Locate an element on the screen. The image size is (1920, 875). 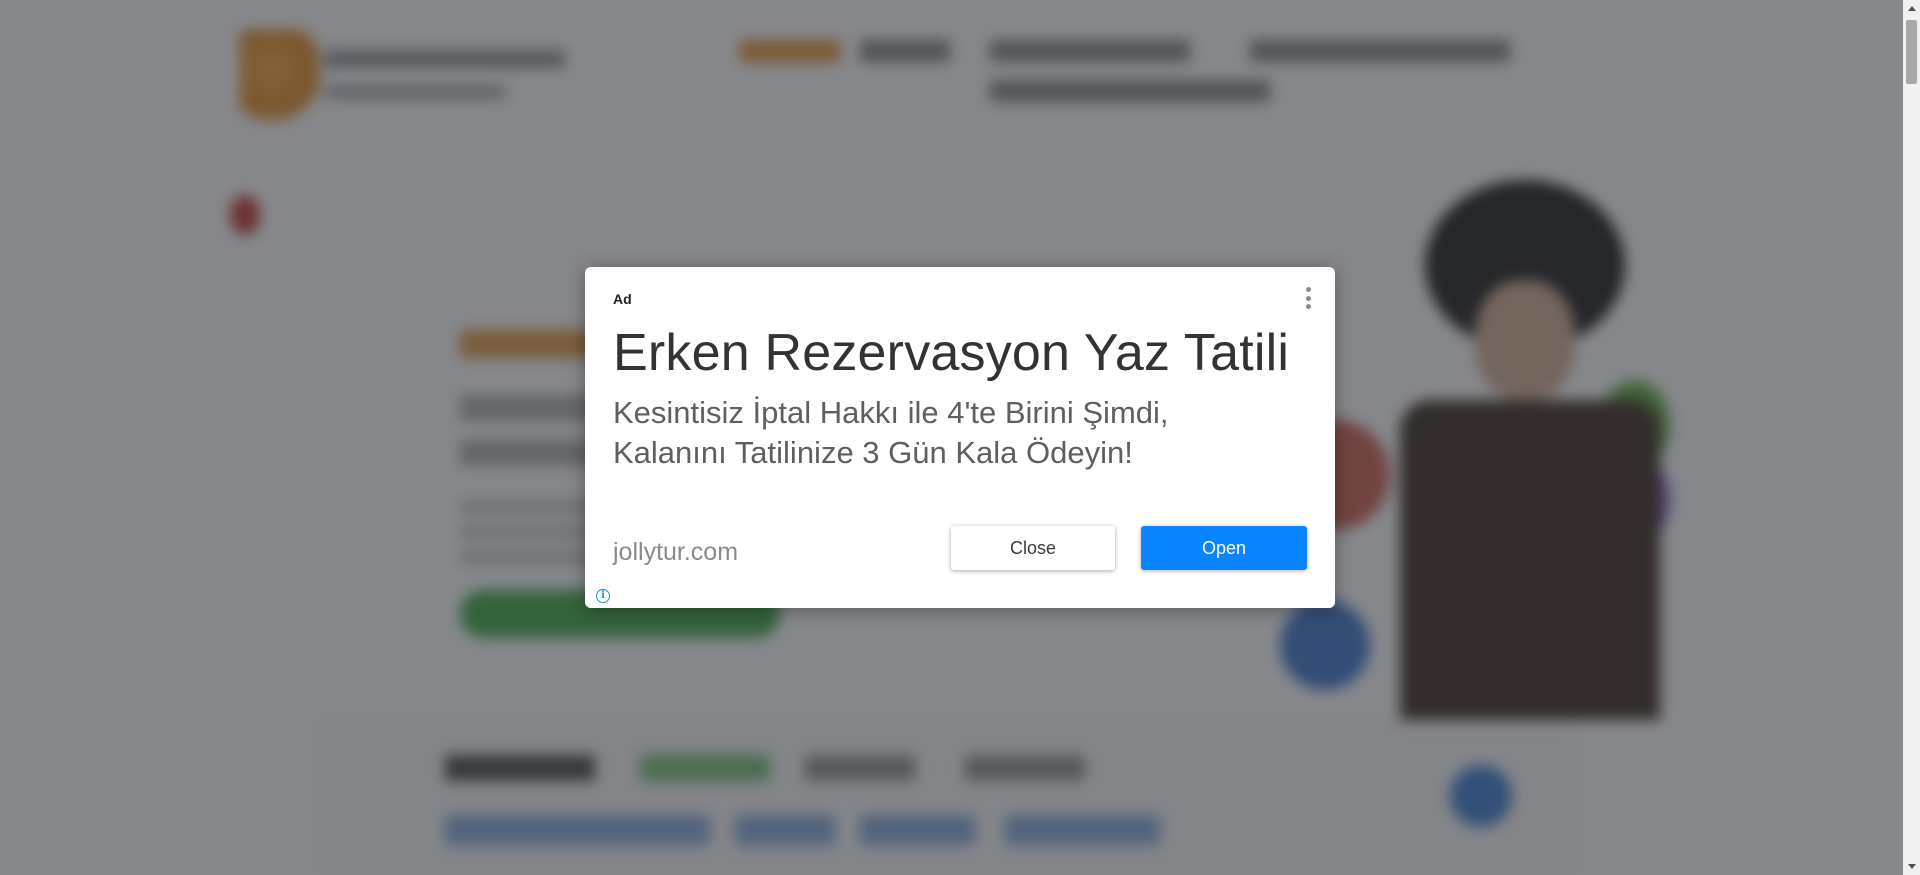
close-button: Close is located at coordinates (1033, 548).